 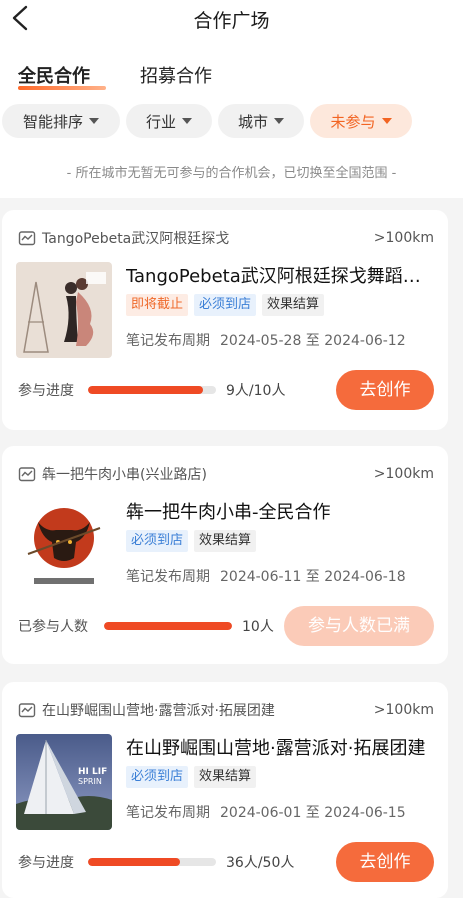 I want to click on store-row: TangoPebeta武汉阿根廷探戈, so click(x=123, y=238).